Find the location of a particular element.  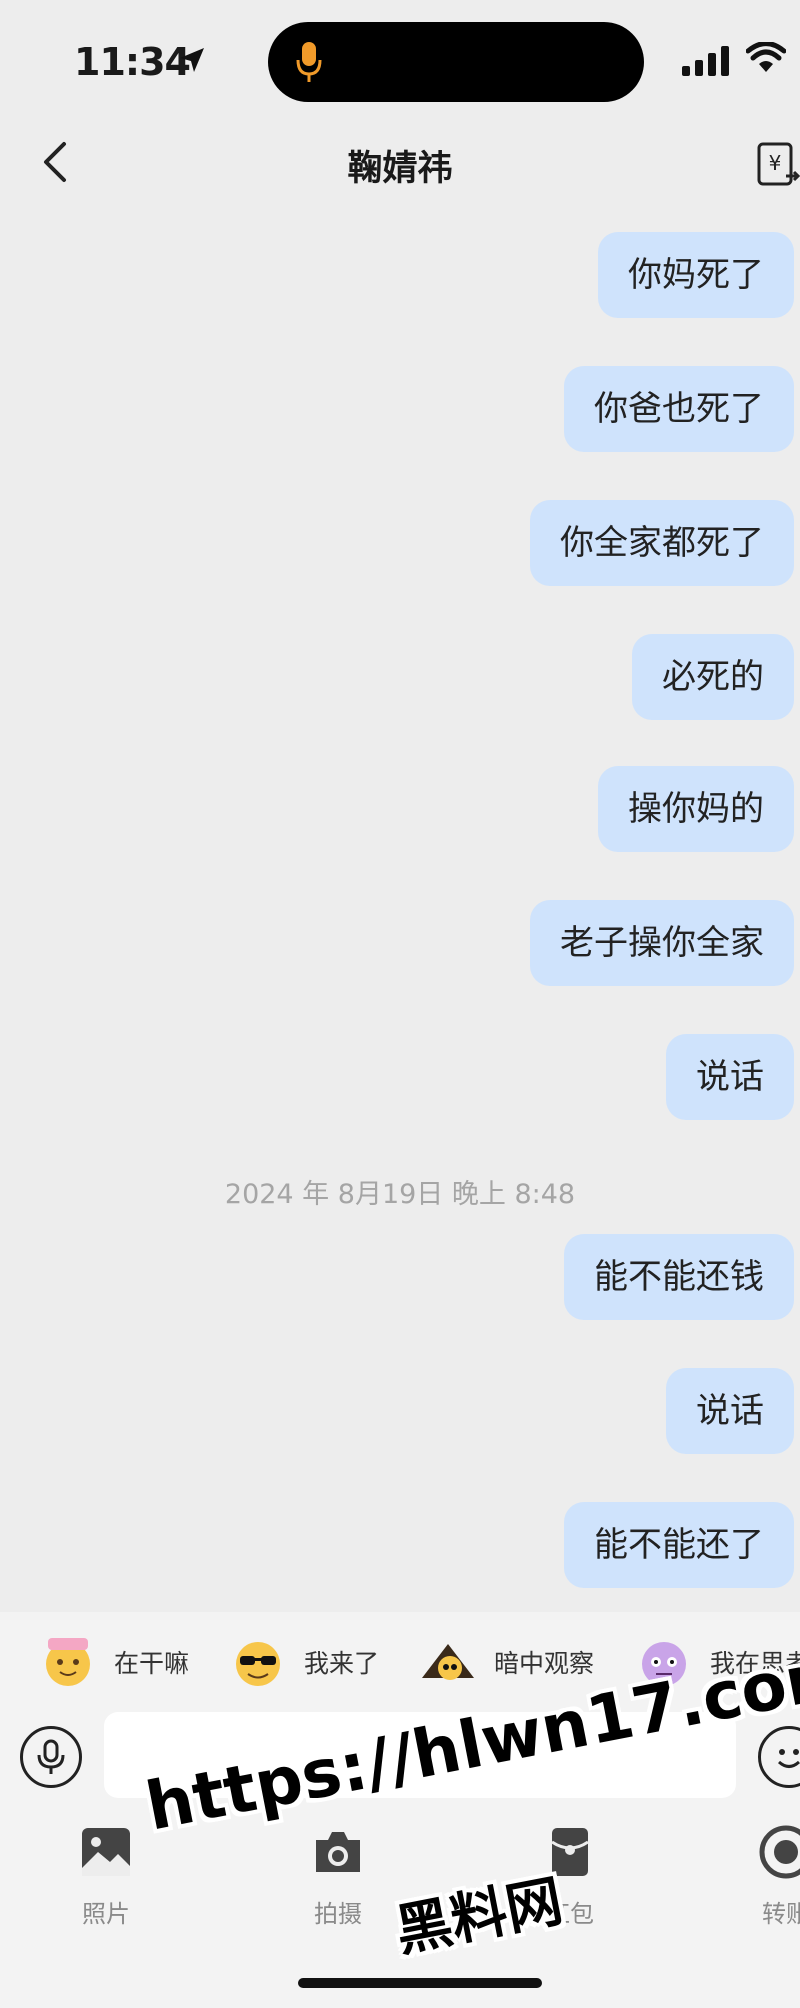

chat-title: 鞠婧祎 is located at coordinates (400, 169).